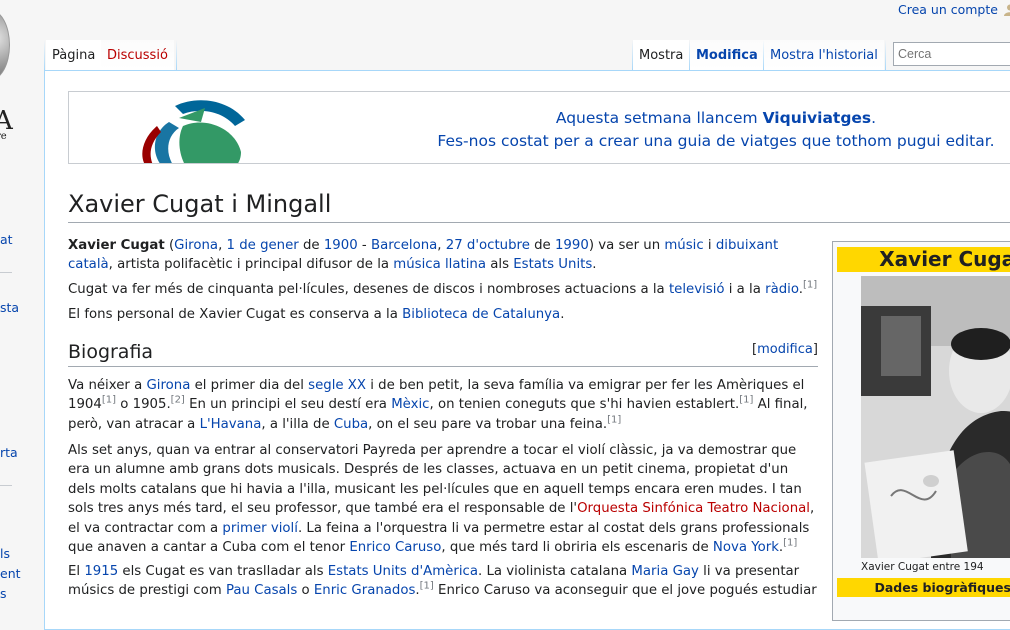 The height and width of the screenshot is (630, 1010). I want to click on banner-link-viquiviatges: Viquiviatges, so click(817, 118).